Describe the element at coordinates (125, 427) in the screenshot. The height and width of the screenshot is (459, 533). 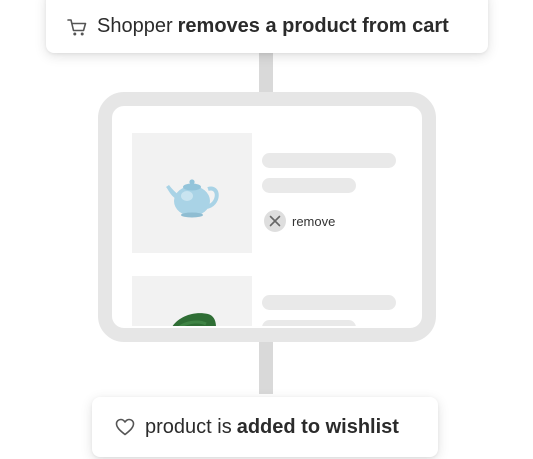
I see `heart-icon` at that location.